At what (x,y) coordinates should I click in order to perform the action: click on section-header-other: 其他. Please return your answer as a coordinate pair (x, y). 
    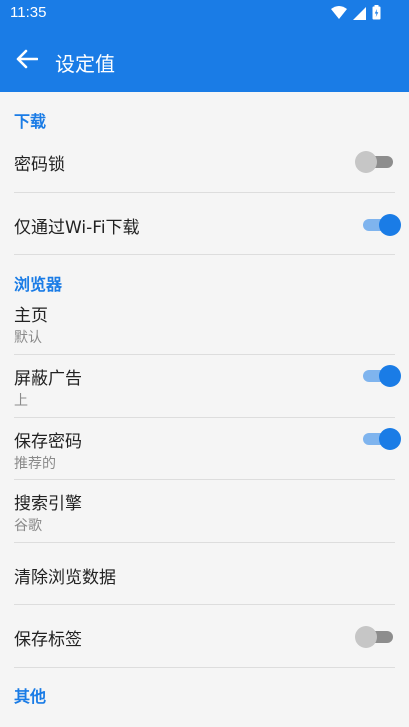
    Looking at the image, I should click on (30, 696).